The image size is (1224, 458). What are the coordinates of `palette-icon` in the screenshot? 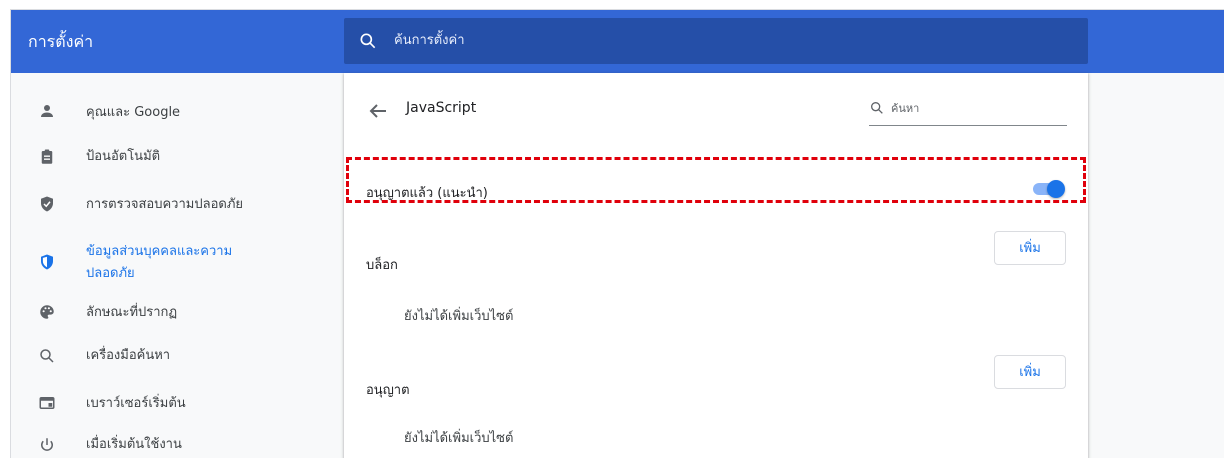 It's located at (47, 312).